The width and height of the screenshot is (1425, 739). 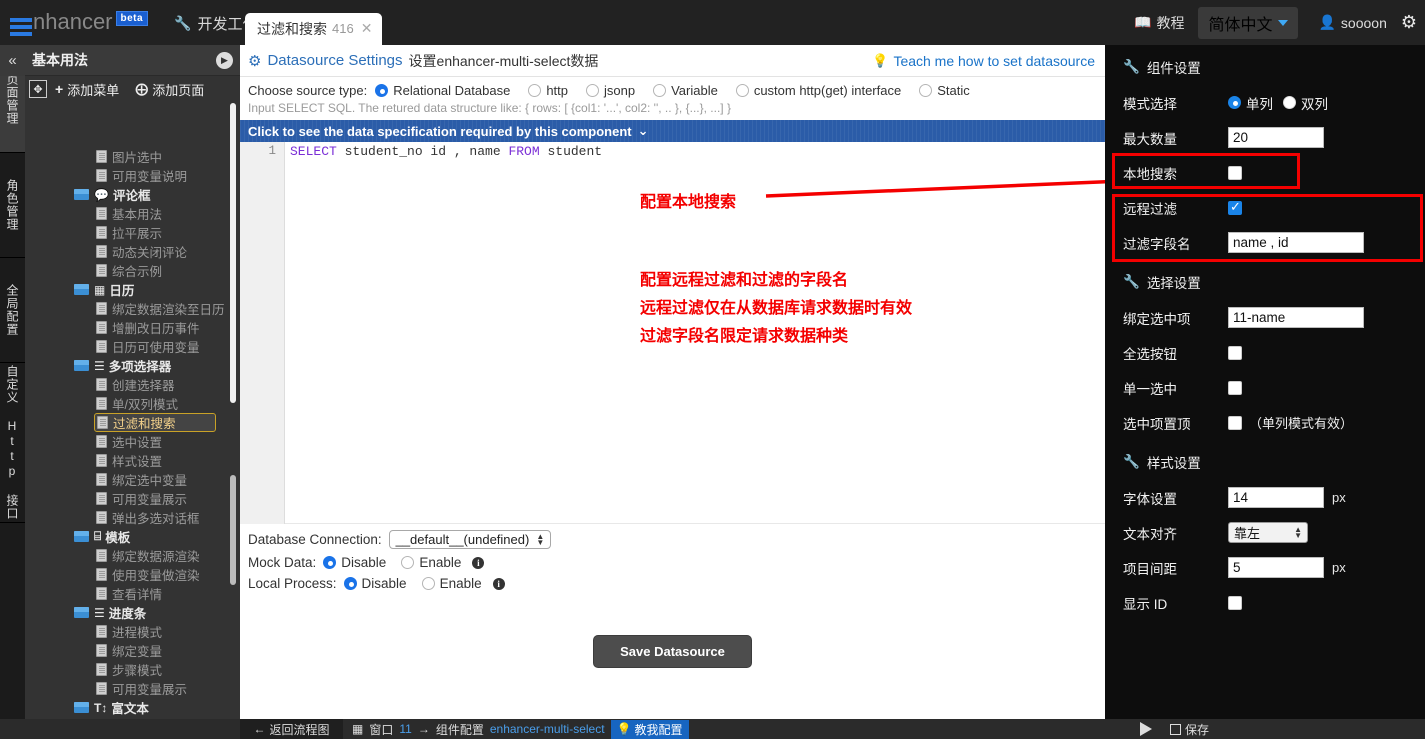 What do you see at coordinates (818, 90) in the screenshot?
I see `source-type-custom-http: custom http(get) interface` at bounding box center [818, 90].